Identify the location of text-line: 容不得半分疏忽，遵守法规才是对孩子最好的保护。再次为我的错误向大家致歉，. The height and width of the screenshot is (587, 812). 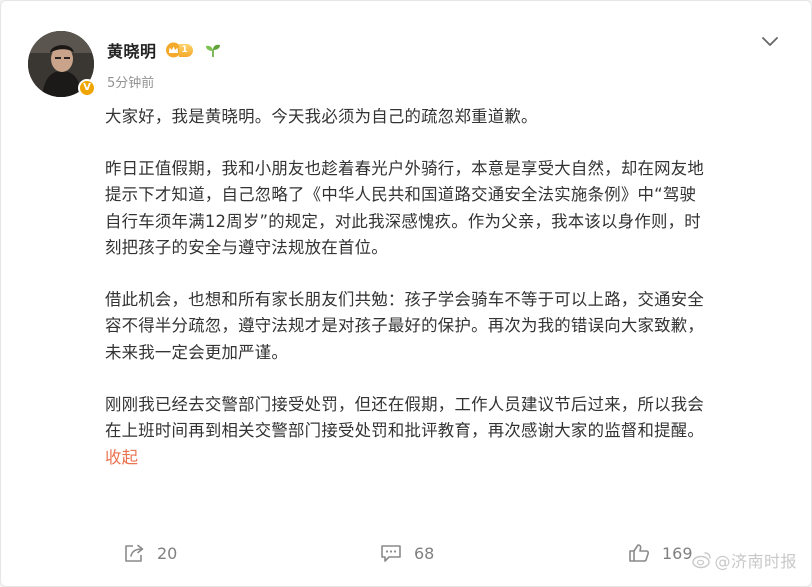
(405, 326).